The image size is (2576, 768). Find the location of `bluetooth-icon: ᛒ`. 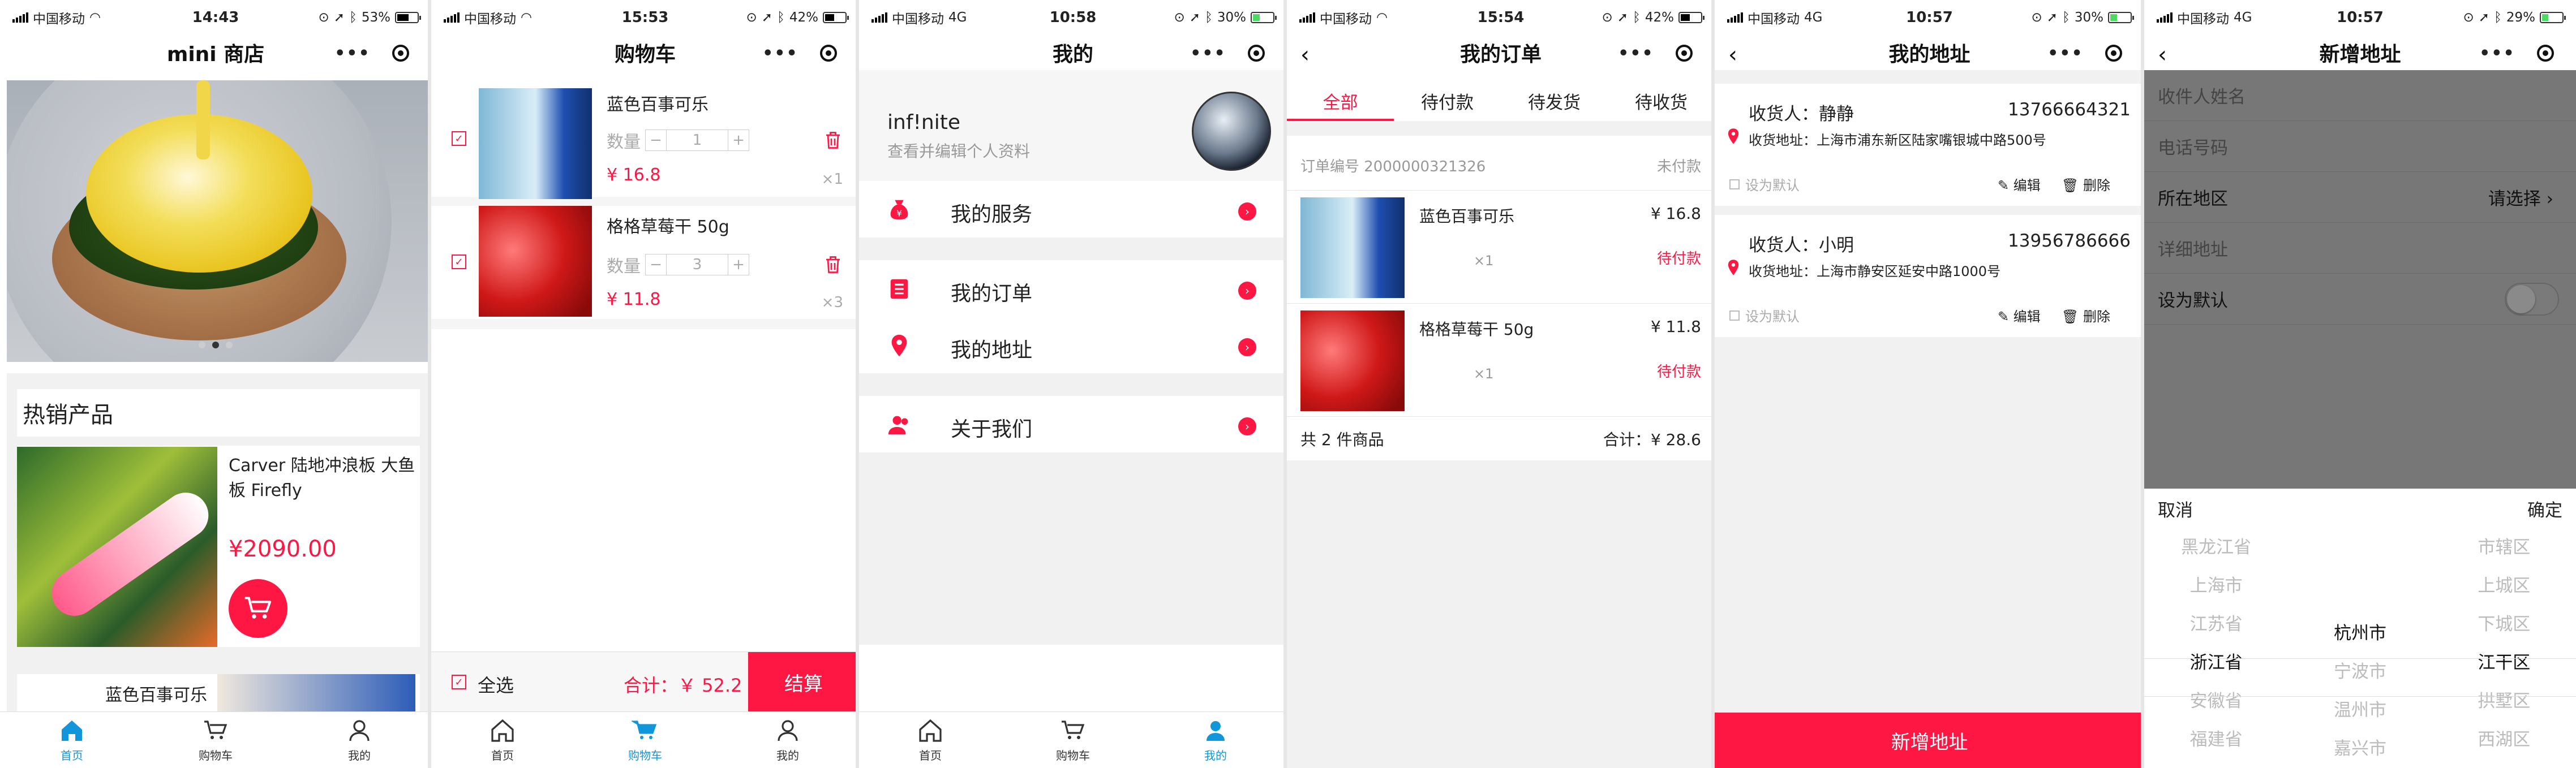

bluetooth-icon: ᛒ is located at coordinates (2066, 17).